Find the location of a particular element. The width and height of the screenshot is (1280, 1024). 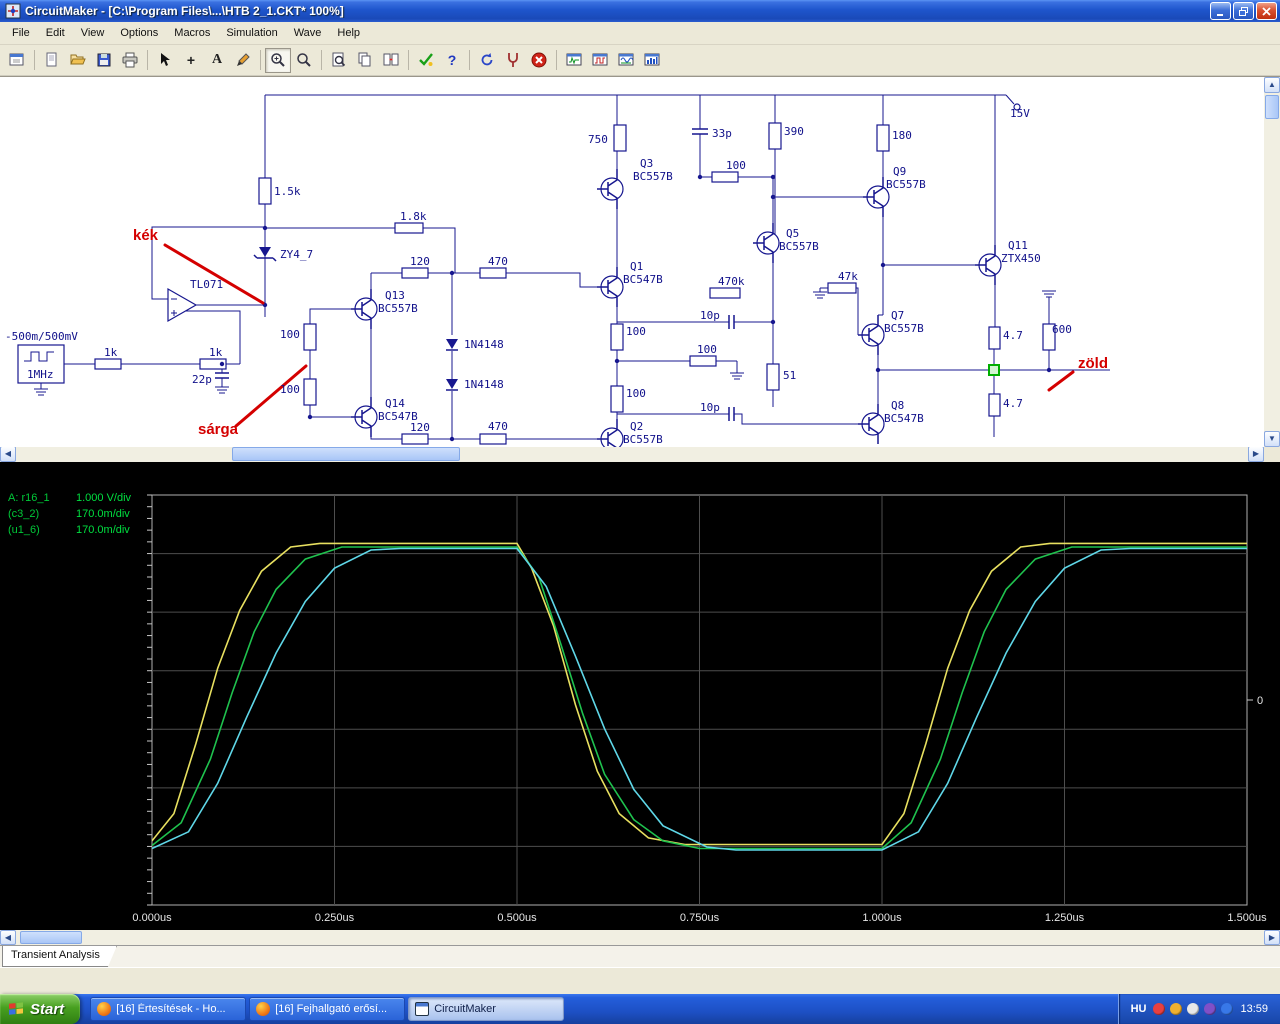

open-file-button is located at coordinates (78, 60).